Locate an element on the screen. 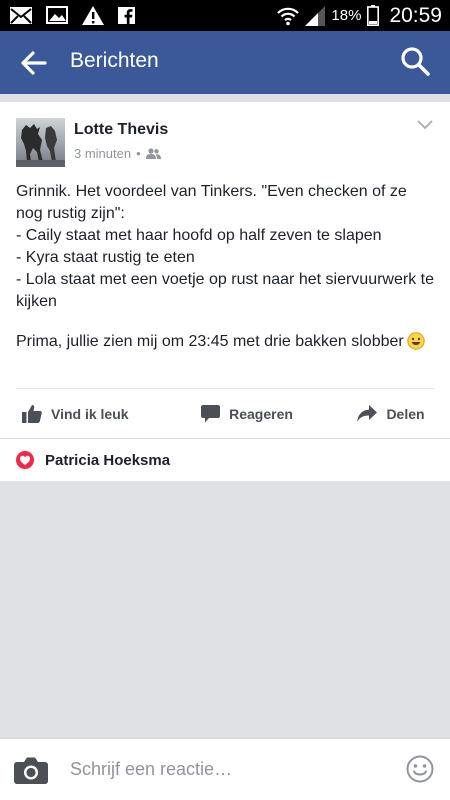 The height and width of the screenshot is (800, 450). post-meta: 3 minuten • is located at coordinates (117, 153).